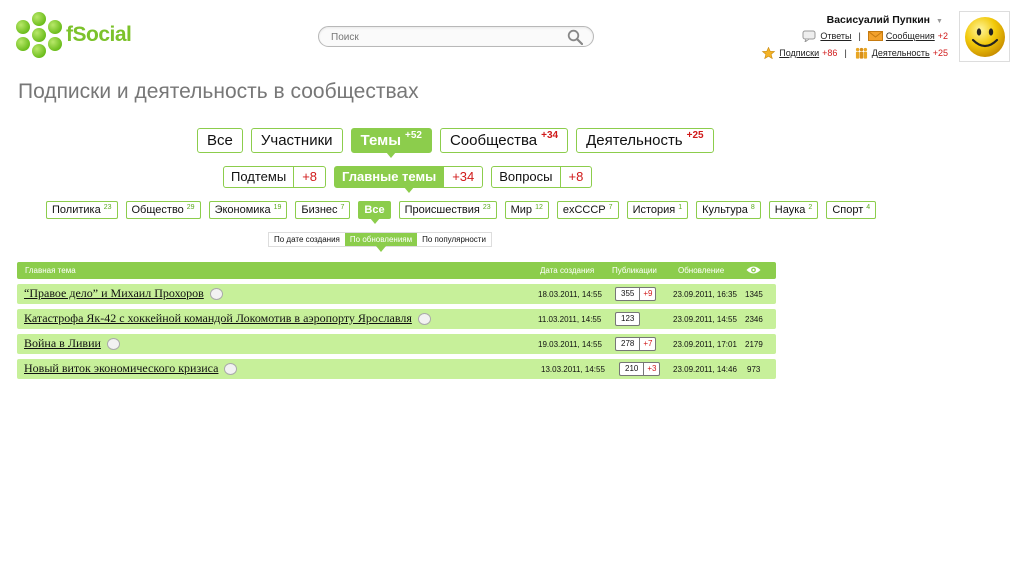 Image resolution: width=1024 pixels, height=585 pixels. Describe the element at coordinates (636, 294) in the screenshot. I see `publications-count: 355 +9` at that location.